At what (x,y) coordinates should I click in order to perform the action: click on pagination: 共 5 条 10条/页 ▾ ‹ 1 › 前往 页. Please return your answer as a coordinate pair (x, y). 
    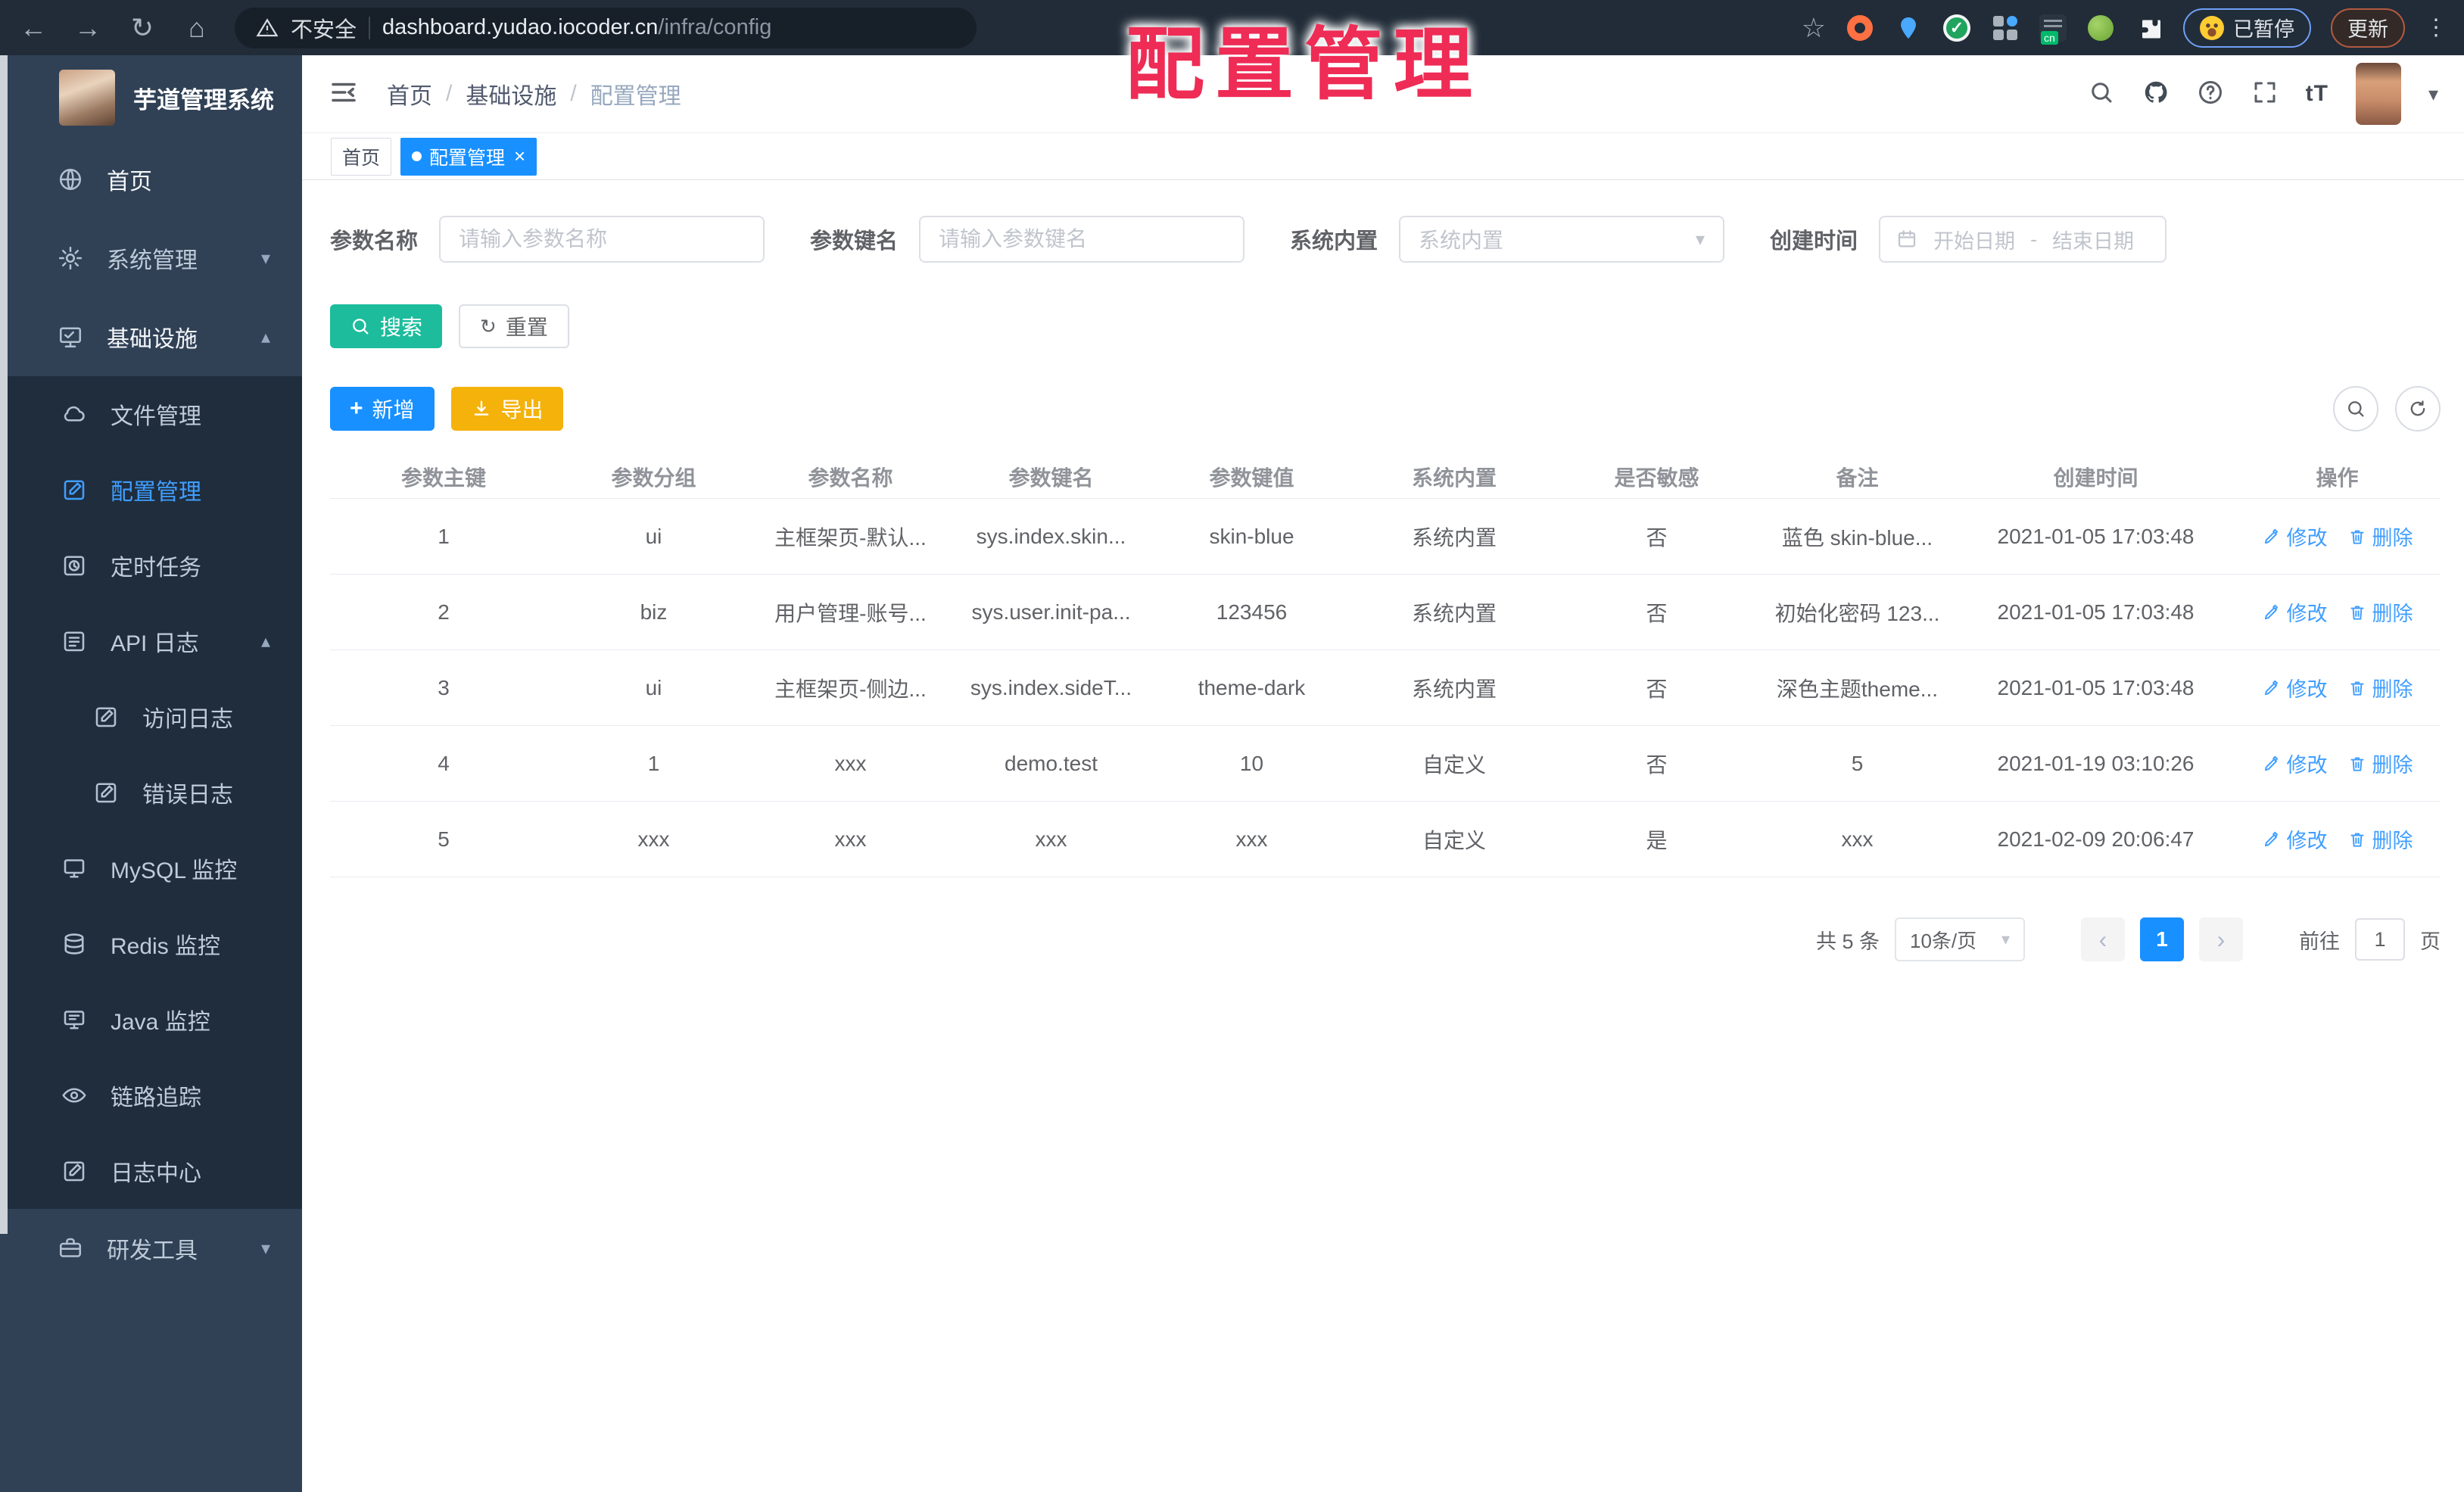
    Looking at the image, I should click on (1385, 939).